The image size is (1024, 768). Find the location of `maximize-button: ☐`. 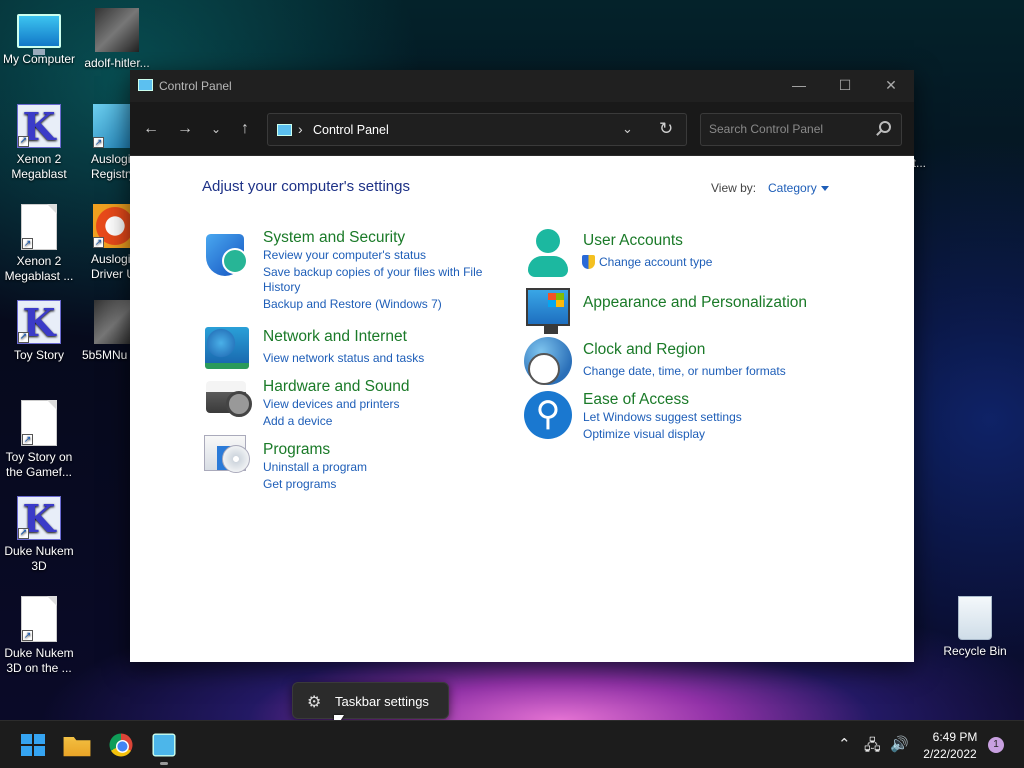

maximize-button: ☐ is located at coordinates (845, 86).